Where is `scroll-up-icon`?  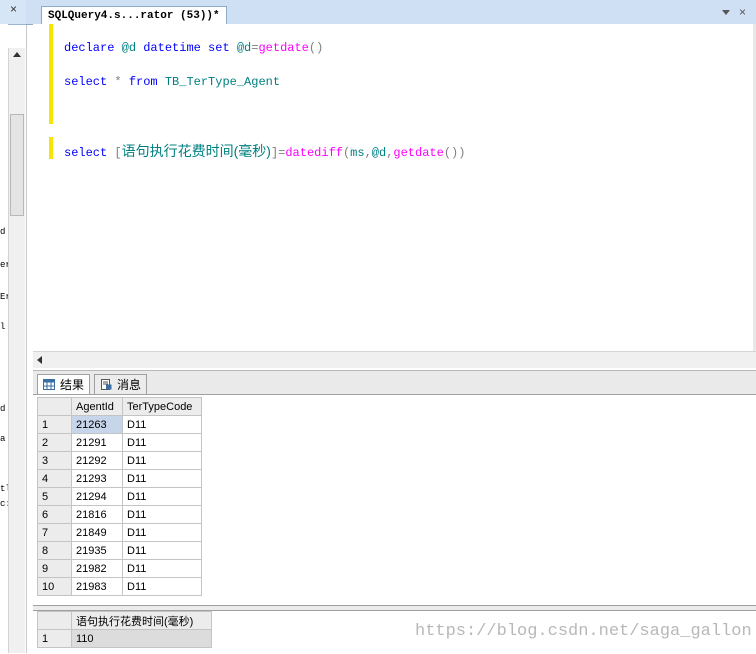
scroll-up-icon is located at coordinates (17, 54).